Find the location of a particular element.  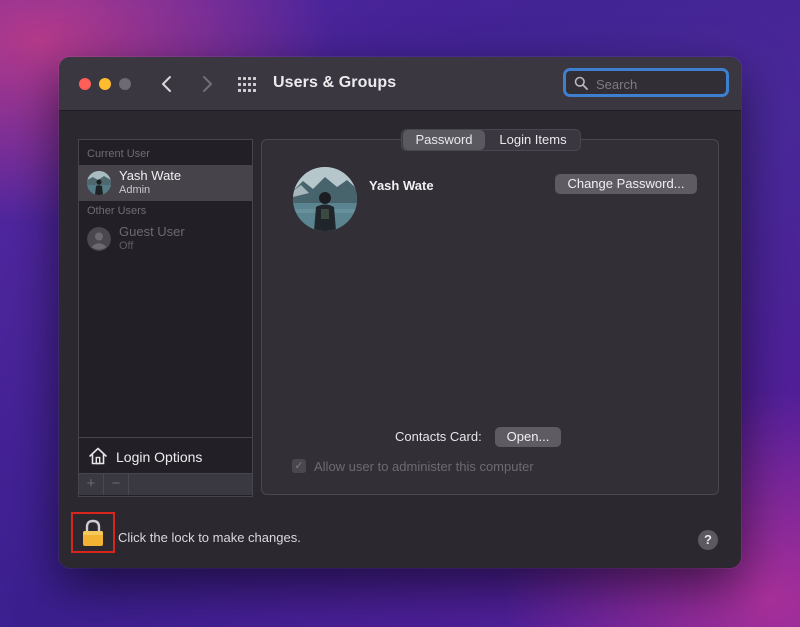

tab-bar: Password Login Items is located at coordinates (491, 140).